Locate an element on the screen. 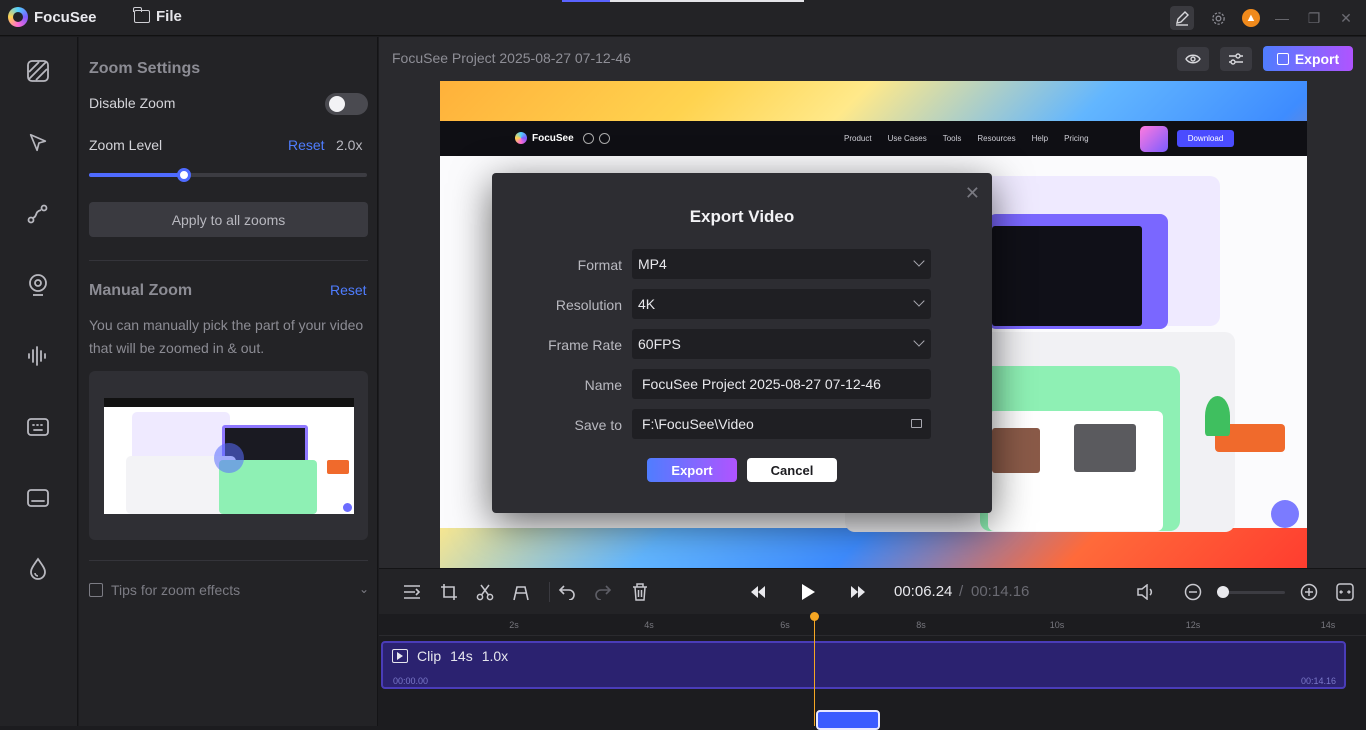  ruler-tick-label: 10s is located at coordinates (1057, 625).